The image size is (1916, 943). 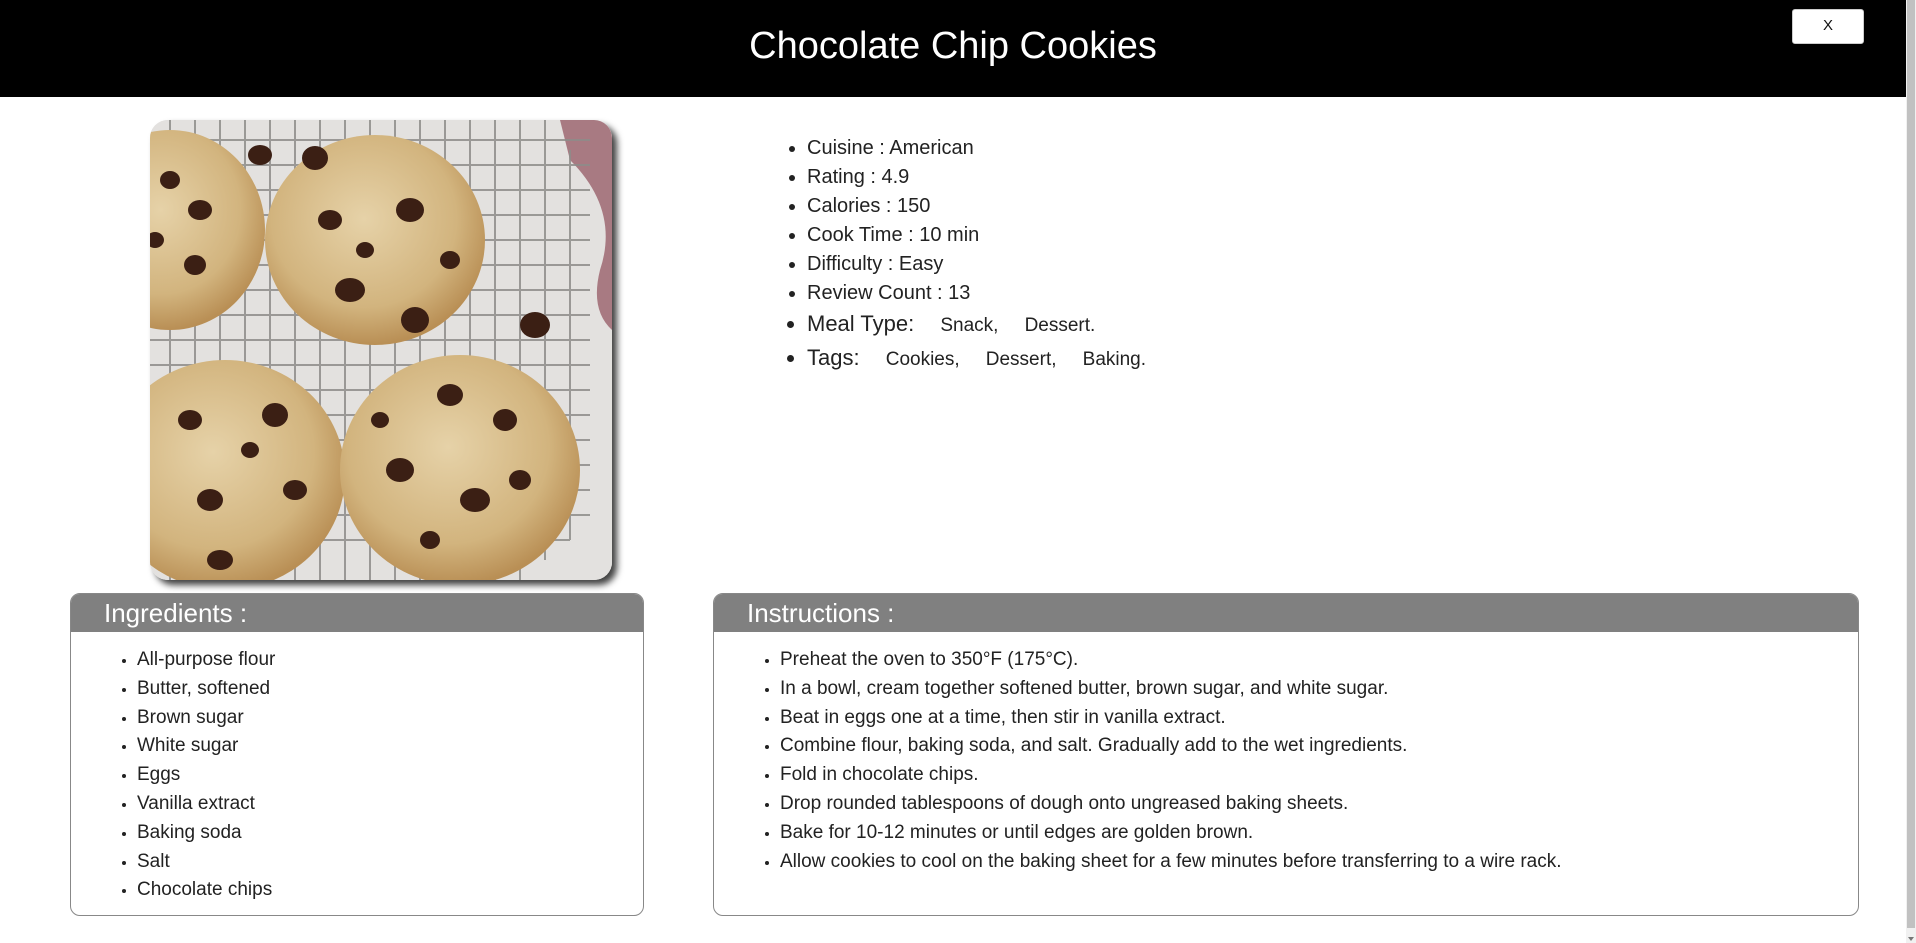 I want to click on close-button: X, so click(x=1828, y=26).